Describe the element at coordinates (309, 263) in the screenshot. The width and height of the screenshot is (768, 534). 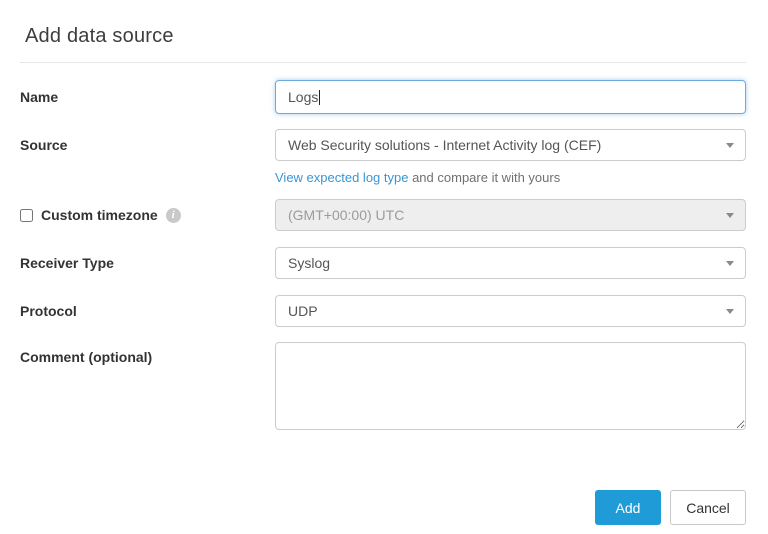
I see `receiver-type-select-value: Syslog` at that location.